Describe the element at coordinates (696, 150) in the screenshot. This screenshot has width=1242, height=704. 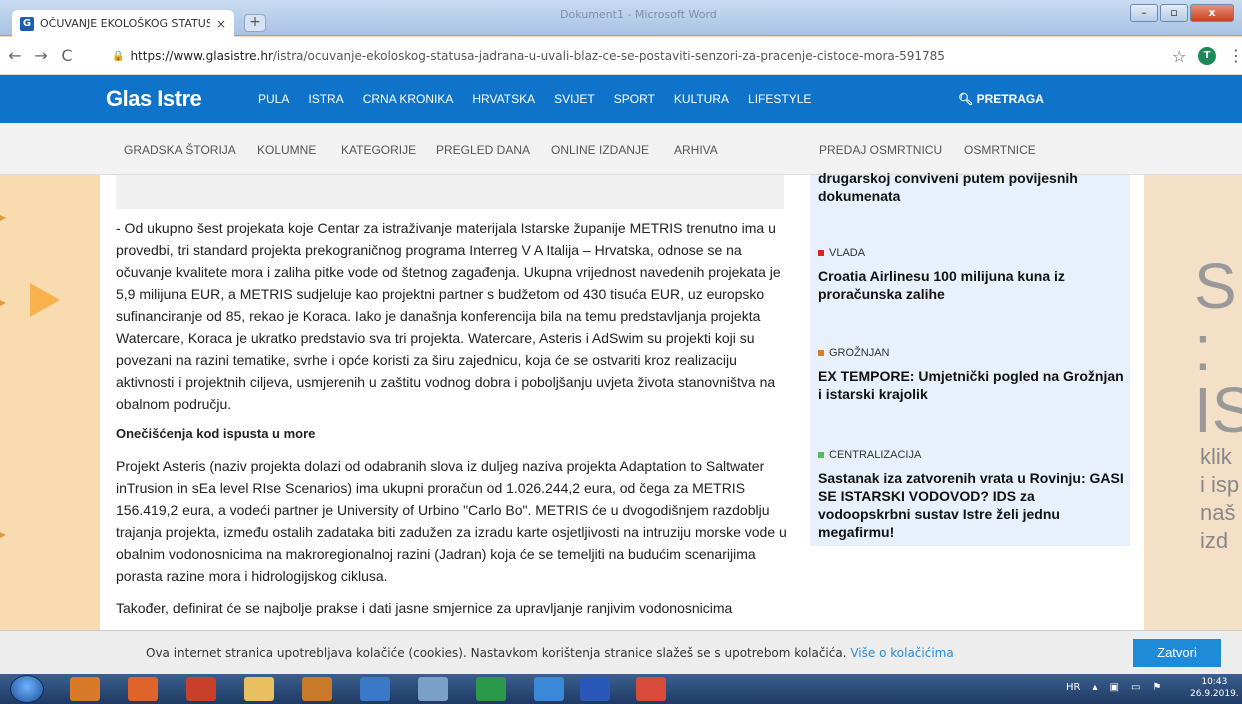
I see `subnav-arhiva: ARHIVA` at that location.